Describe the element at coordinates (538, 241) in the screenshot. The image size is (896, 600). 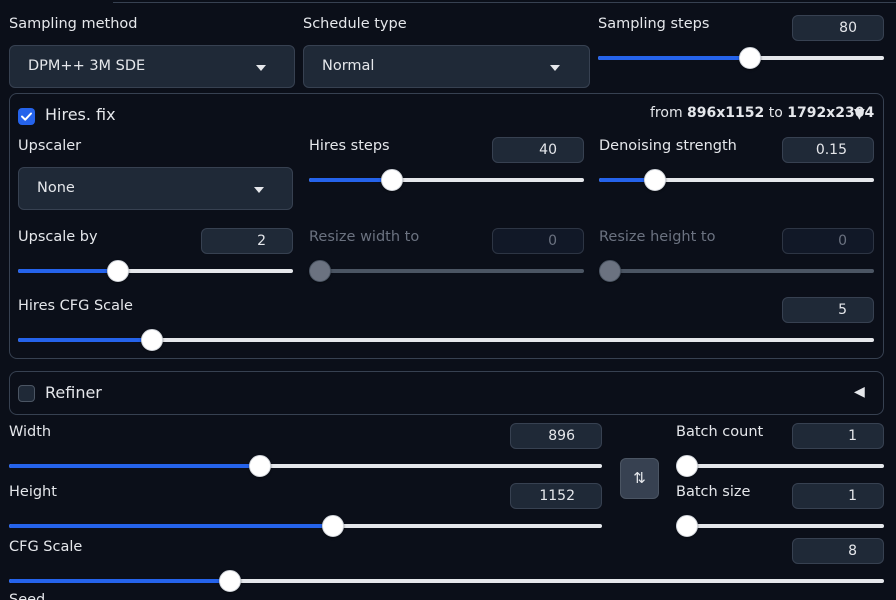
I see `resize-width-input: 0` at that location.